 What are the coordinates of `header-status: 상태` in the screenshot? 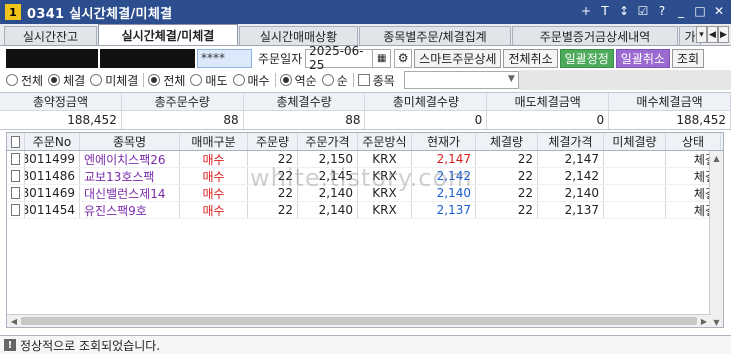 It's located at (693, 141).